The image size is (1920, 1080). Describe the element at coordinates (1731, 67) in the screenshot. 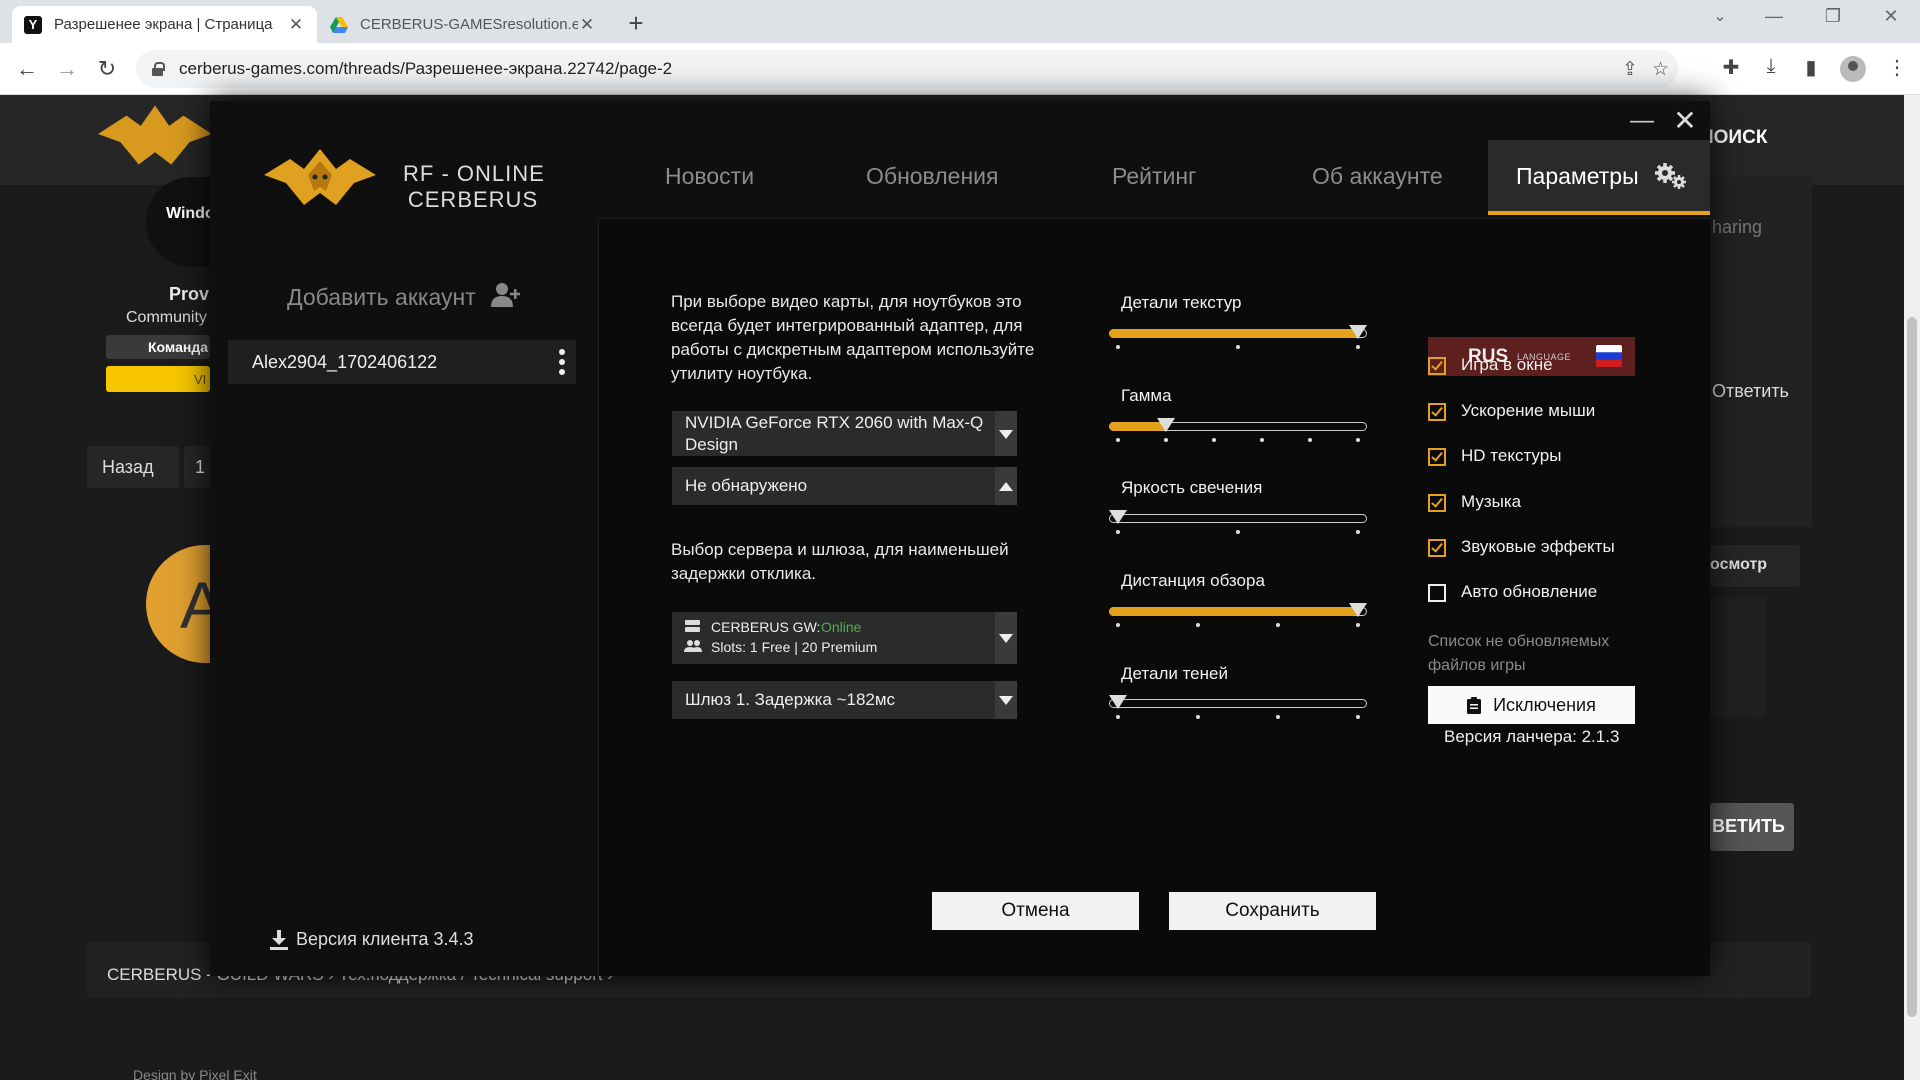

I see `extensions-icon: ✚` at that location.